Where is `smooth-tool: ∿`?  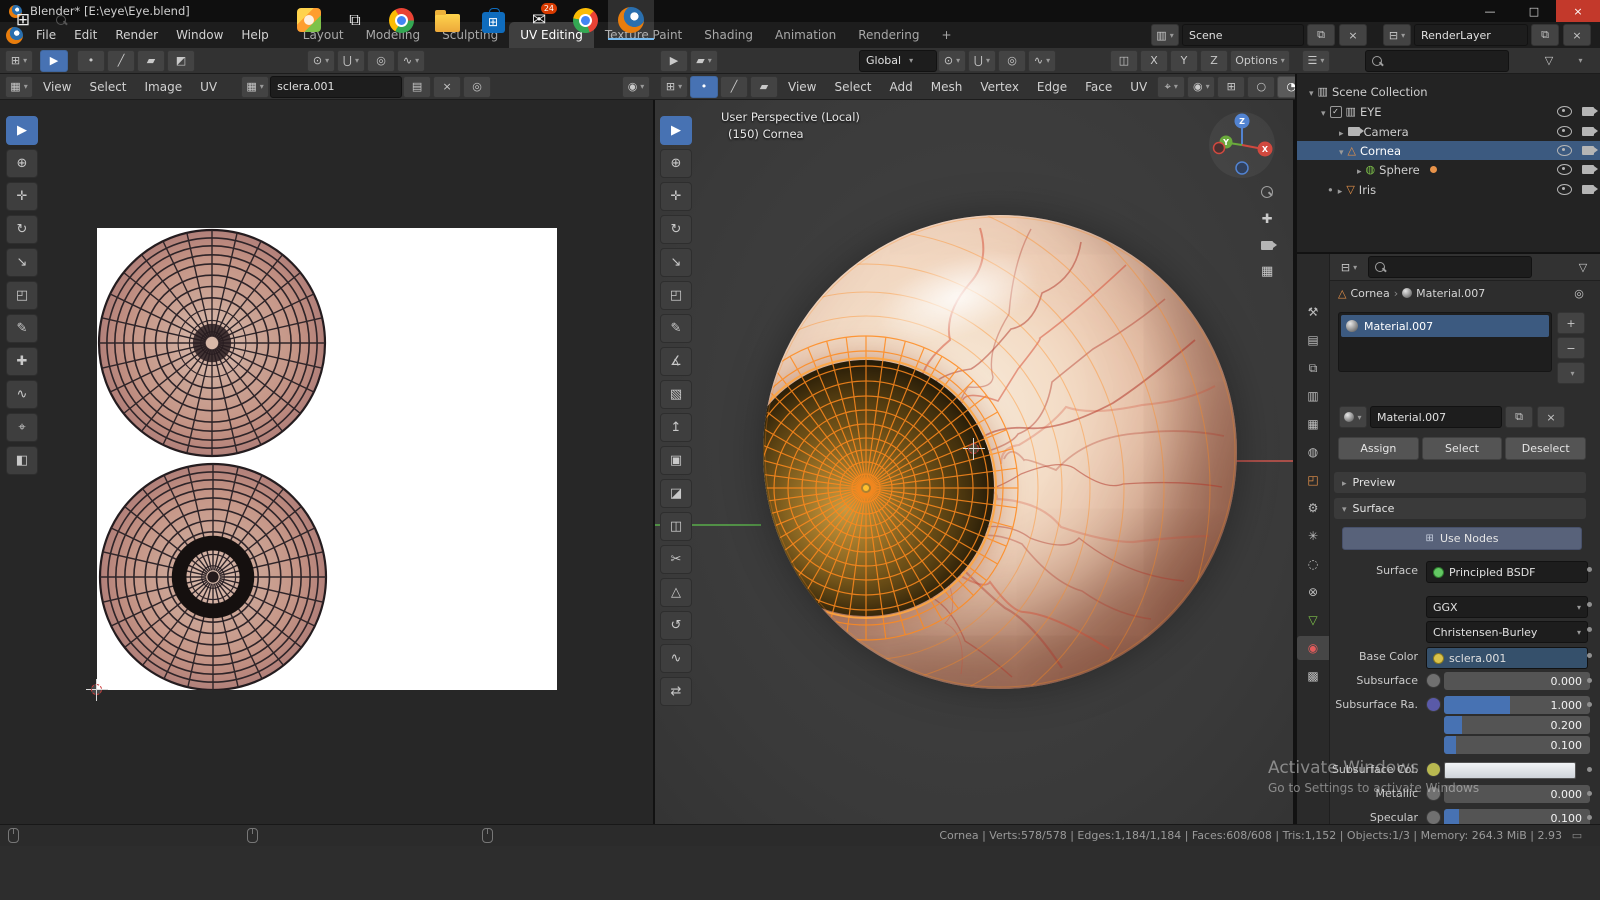 smooth-tool: ∿ is located at coordinates (676, 658).